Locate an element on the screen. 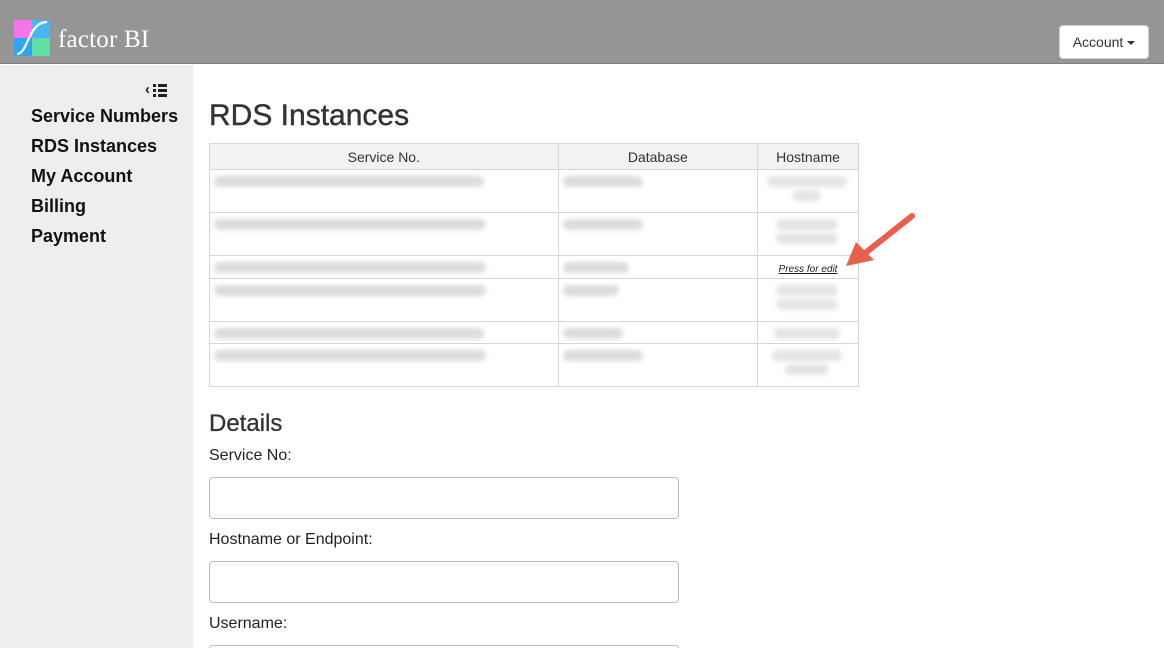  sidebar-item-billing: Billing is located at coordinates (104, 210).